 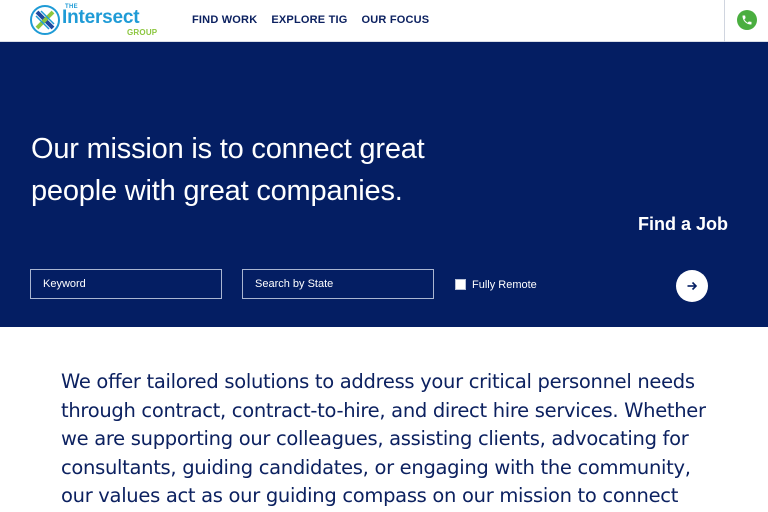 I want to click on search-submit-button, so click(x=692, y=286).